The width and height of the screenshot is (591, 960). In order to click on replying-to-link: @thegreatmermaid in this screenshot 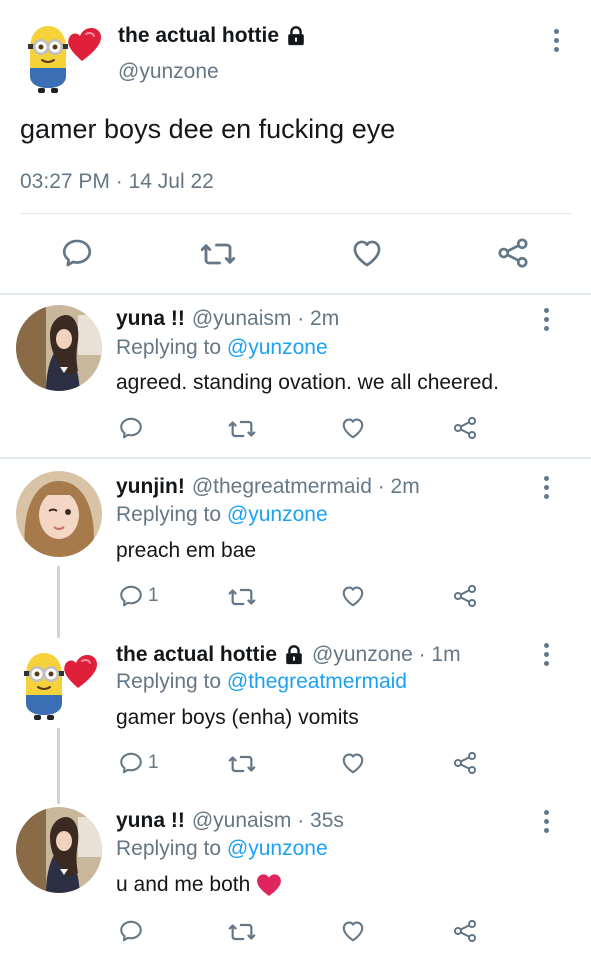, I will do `click(317, 681)`.